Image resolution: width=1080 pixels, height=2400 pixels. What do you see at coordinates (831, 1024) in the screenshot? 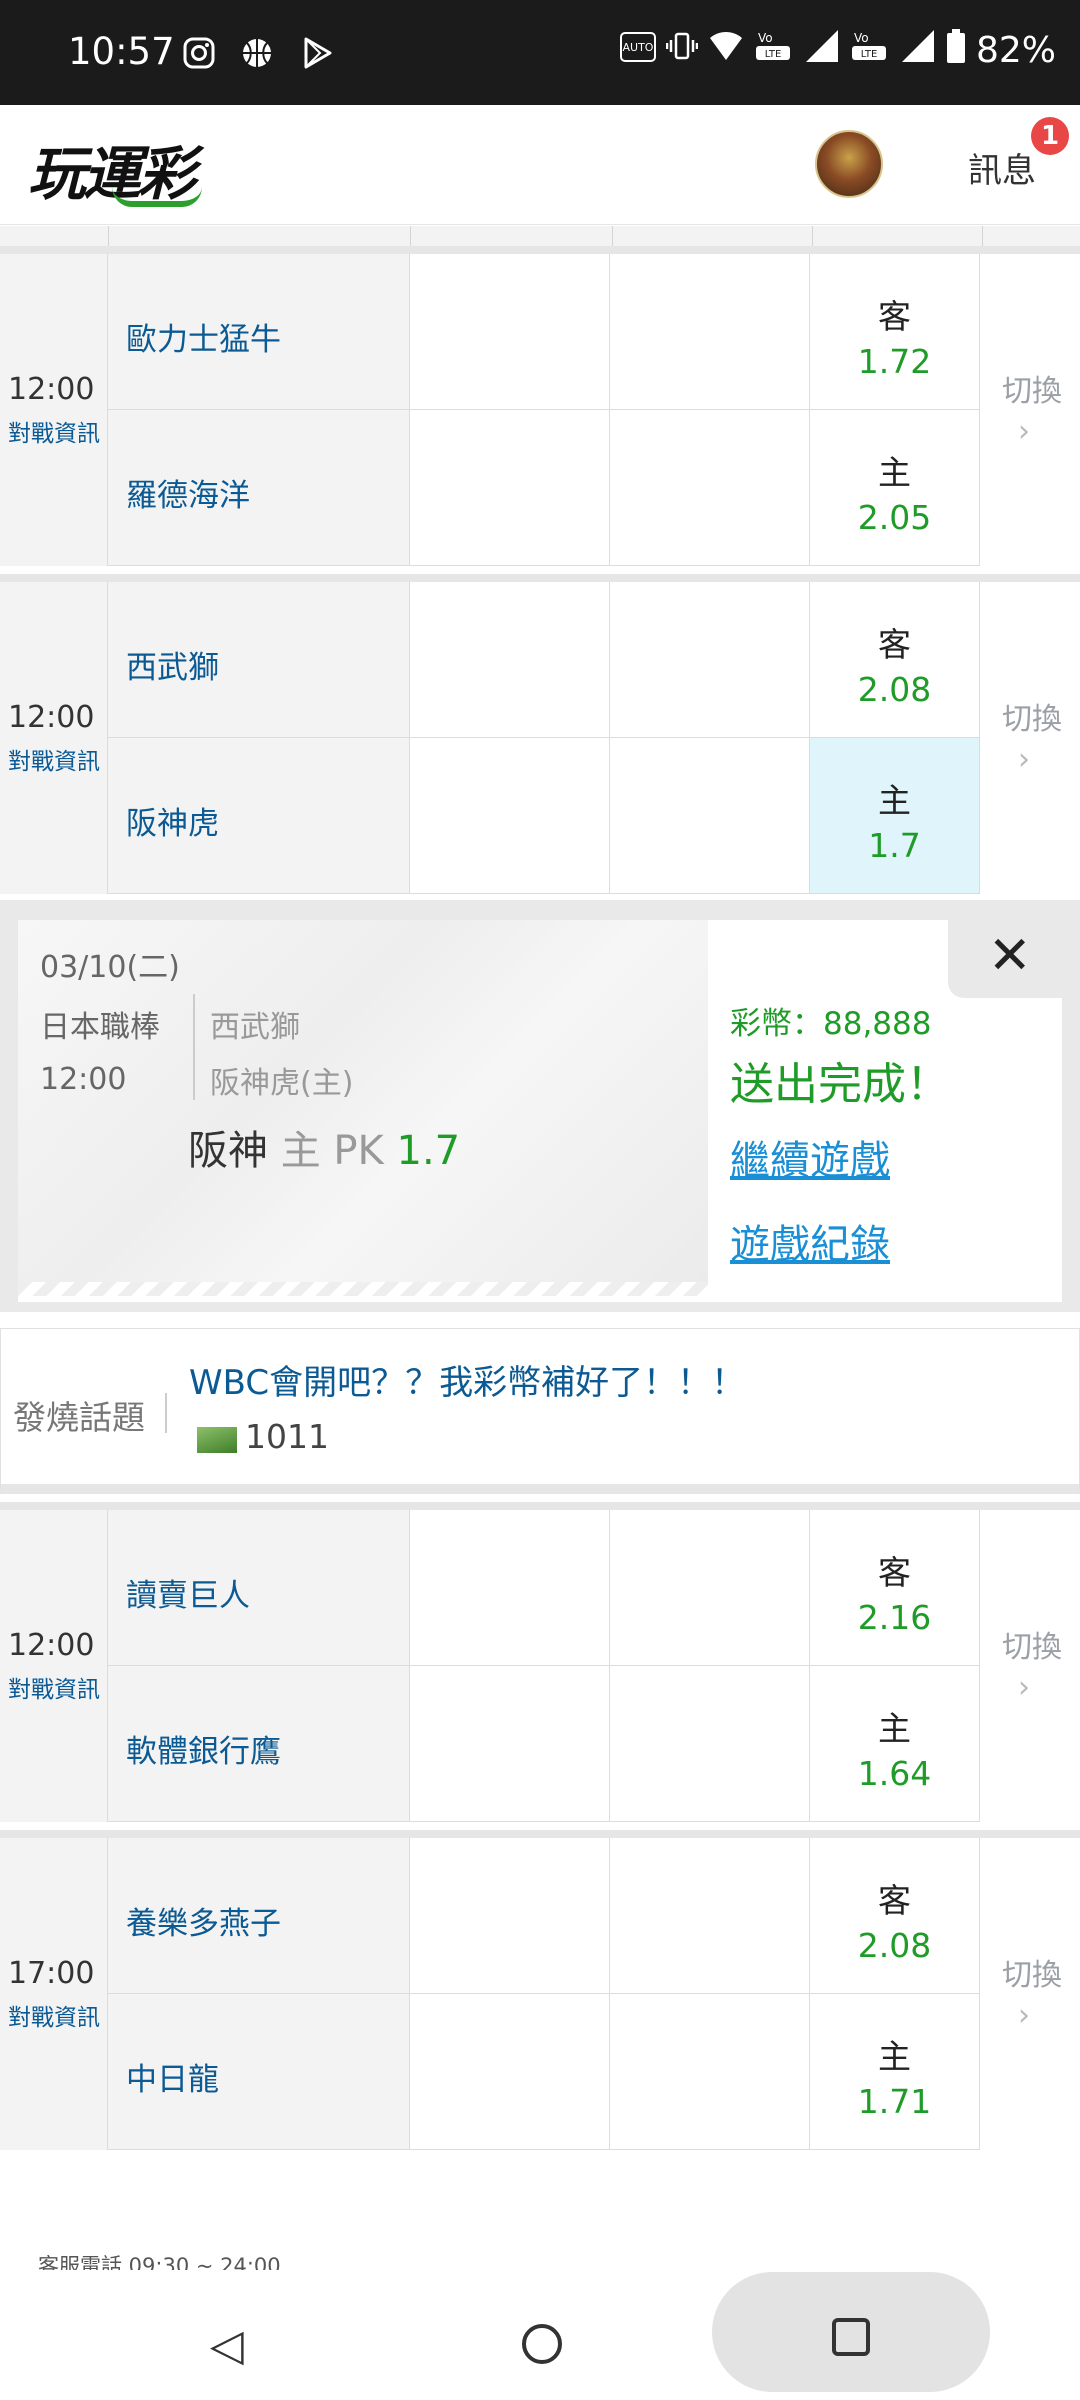
I see `coin-balance: 彩幣：88,888` at bounding box center [831, 1024].